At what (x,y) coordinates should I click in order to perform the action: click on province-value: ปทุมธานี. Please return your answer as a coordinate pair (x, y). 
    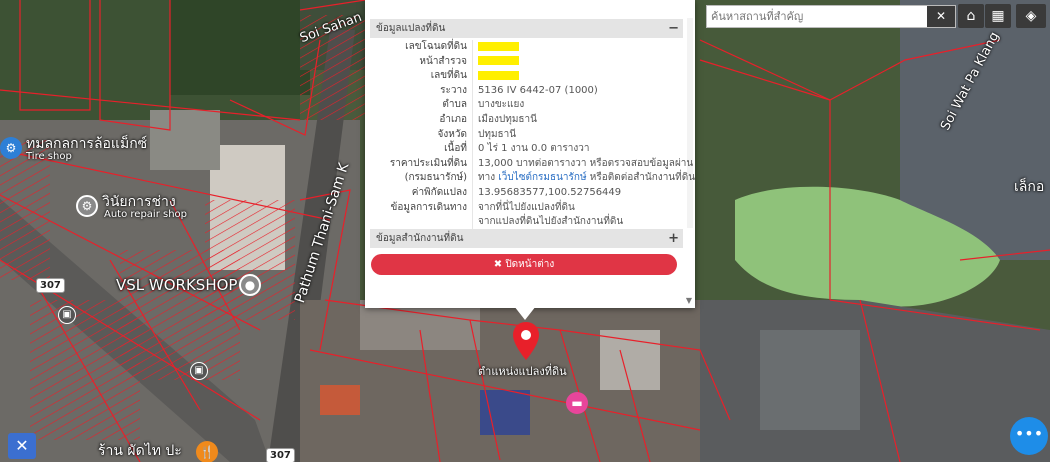
    Looking at the image, I should click on (497, 134).